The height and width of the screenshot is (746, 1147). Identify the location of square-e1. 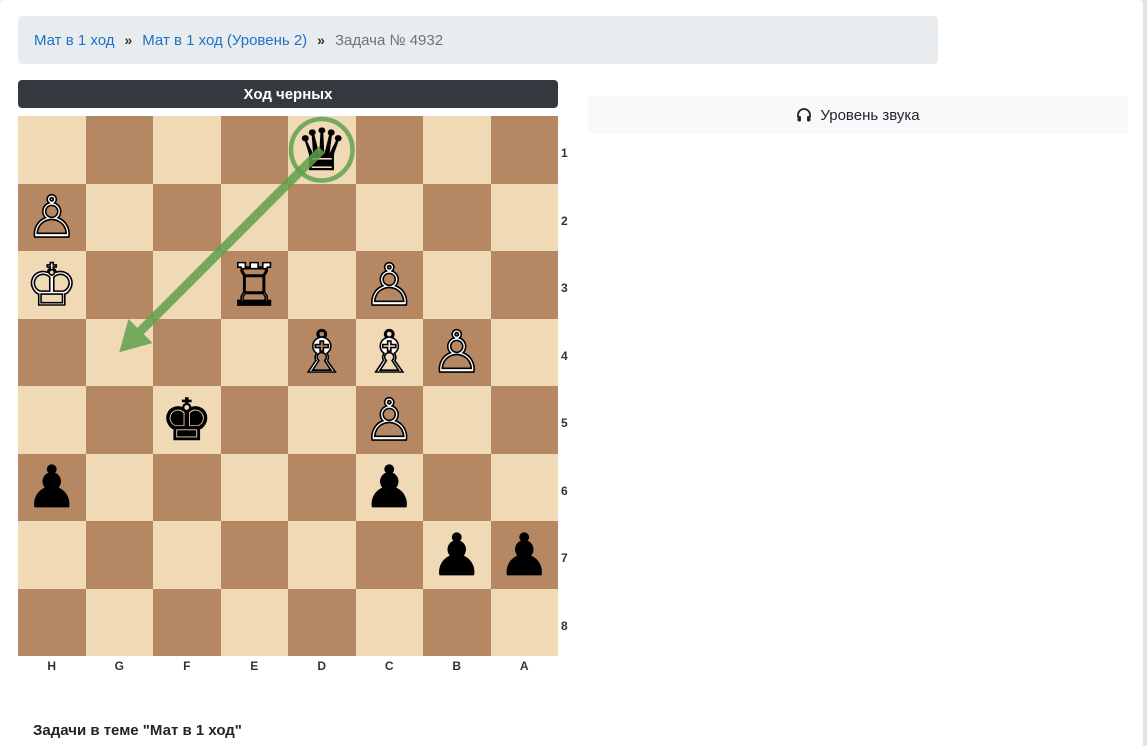
(254, 150).